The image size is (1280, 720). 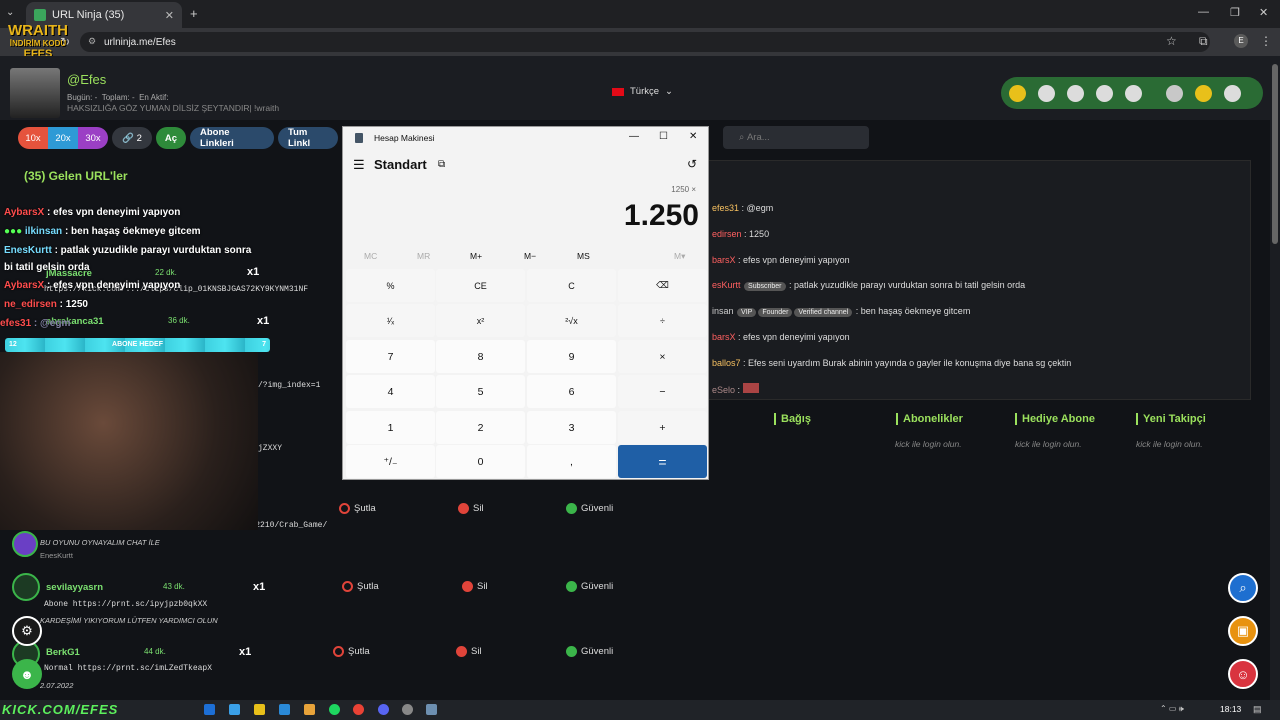 I want to click on tab-search-icon: ⌄, so click(x=10, y=12).